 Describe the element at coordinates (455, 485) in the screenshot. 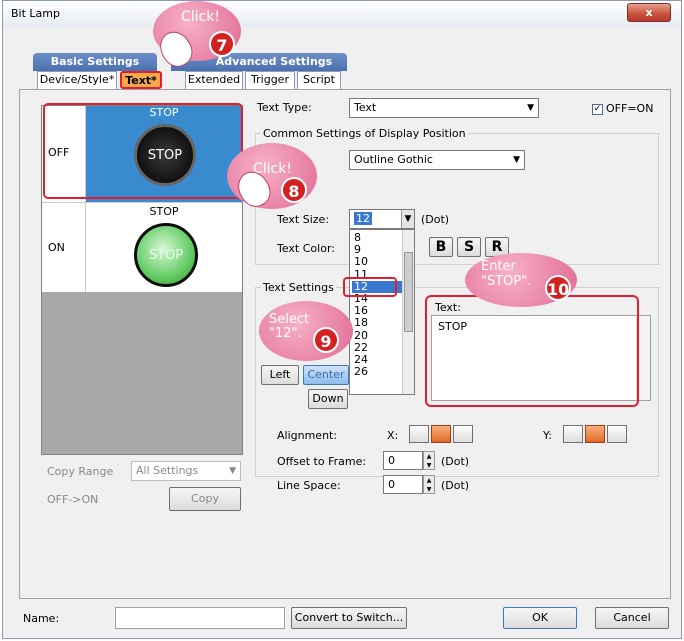

I see `line-space-unit: (Dot)` at that location.